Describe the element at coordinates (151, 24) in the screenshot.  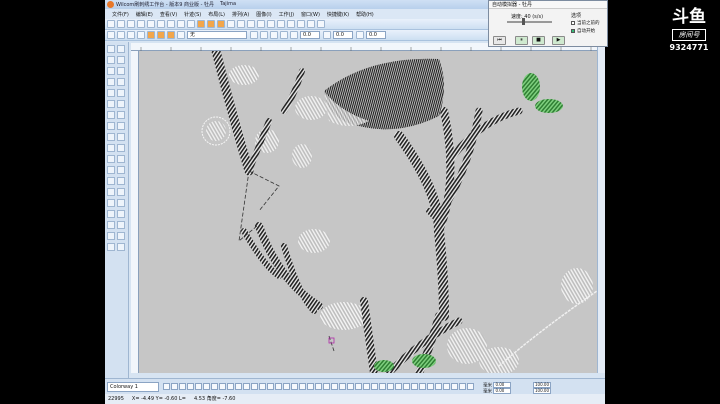
I see `cut-icon` at that location.